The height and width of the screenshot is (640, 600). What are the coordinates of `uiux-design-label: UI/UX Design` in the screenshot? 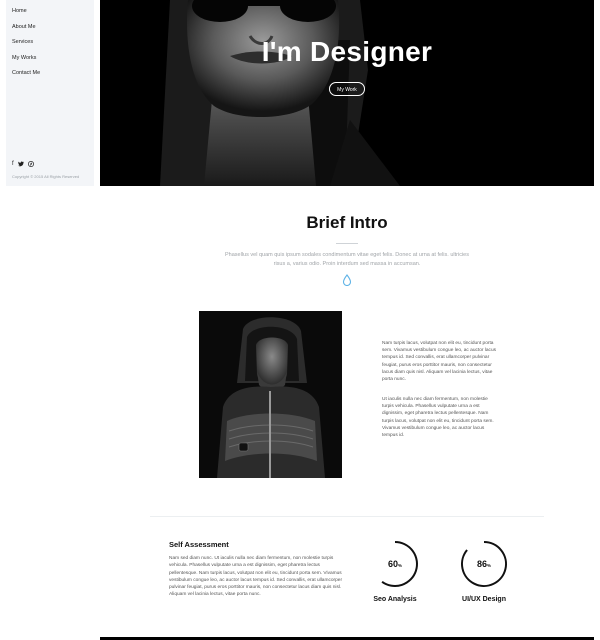 It's located at (484, 599).